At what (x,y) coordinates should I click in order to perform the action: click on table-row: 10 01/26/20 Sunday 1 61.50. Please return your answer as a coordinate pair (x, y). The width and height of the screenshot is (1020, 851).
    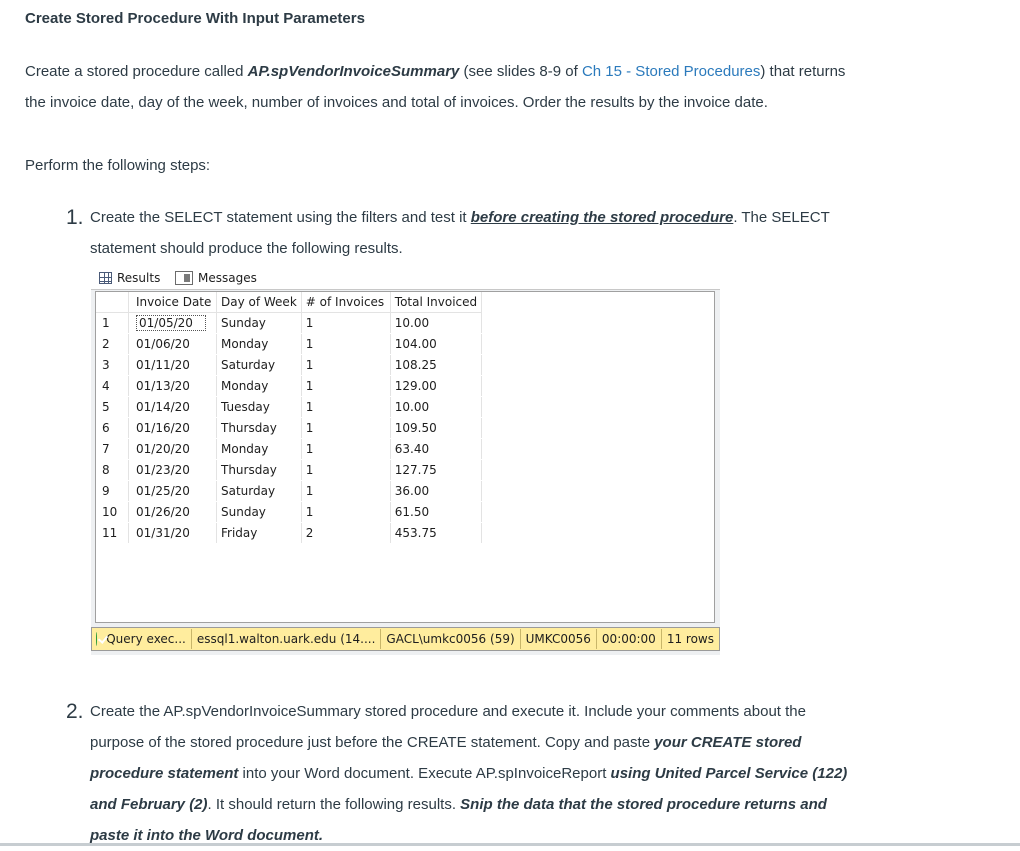
    Looking at the image, I should click on (289, 512).